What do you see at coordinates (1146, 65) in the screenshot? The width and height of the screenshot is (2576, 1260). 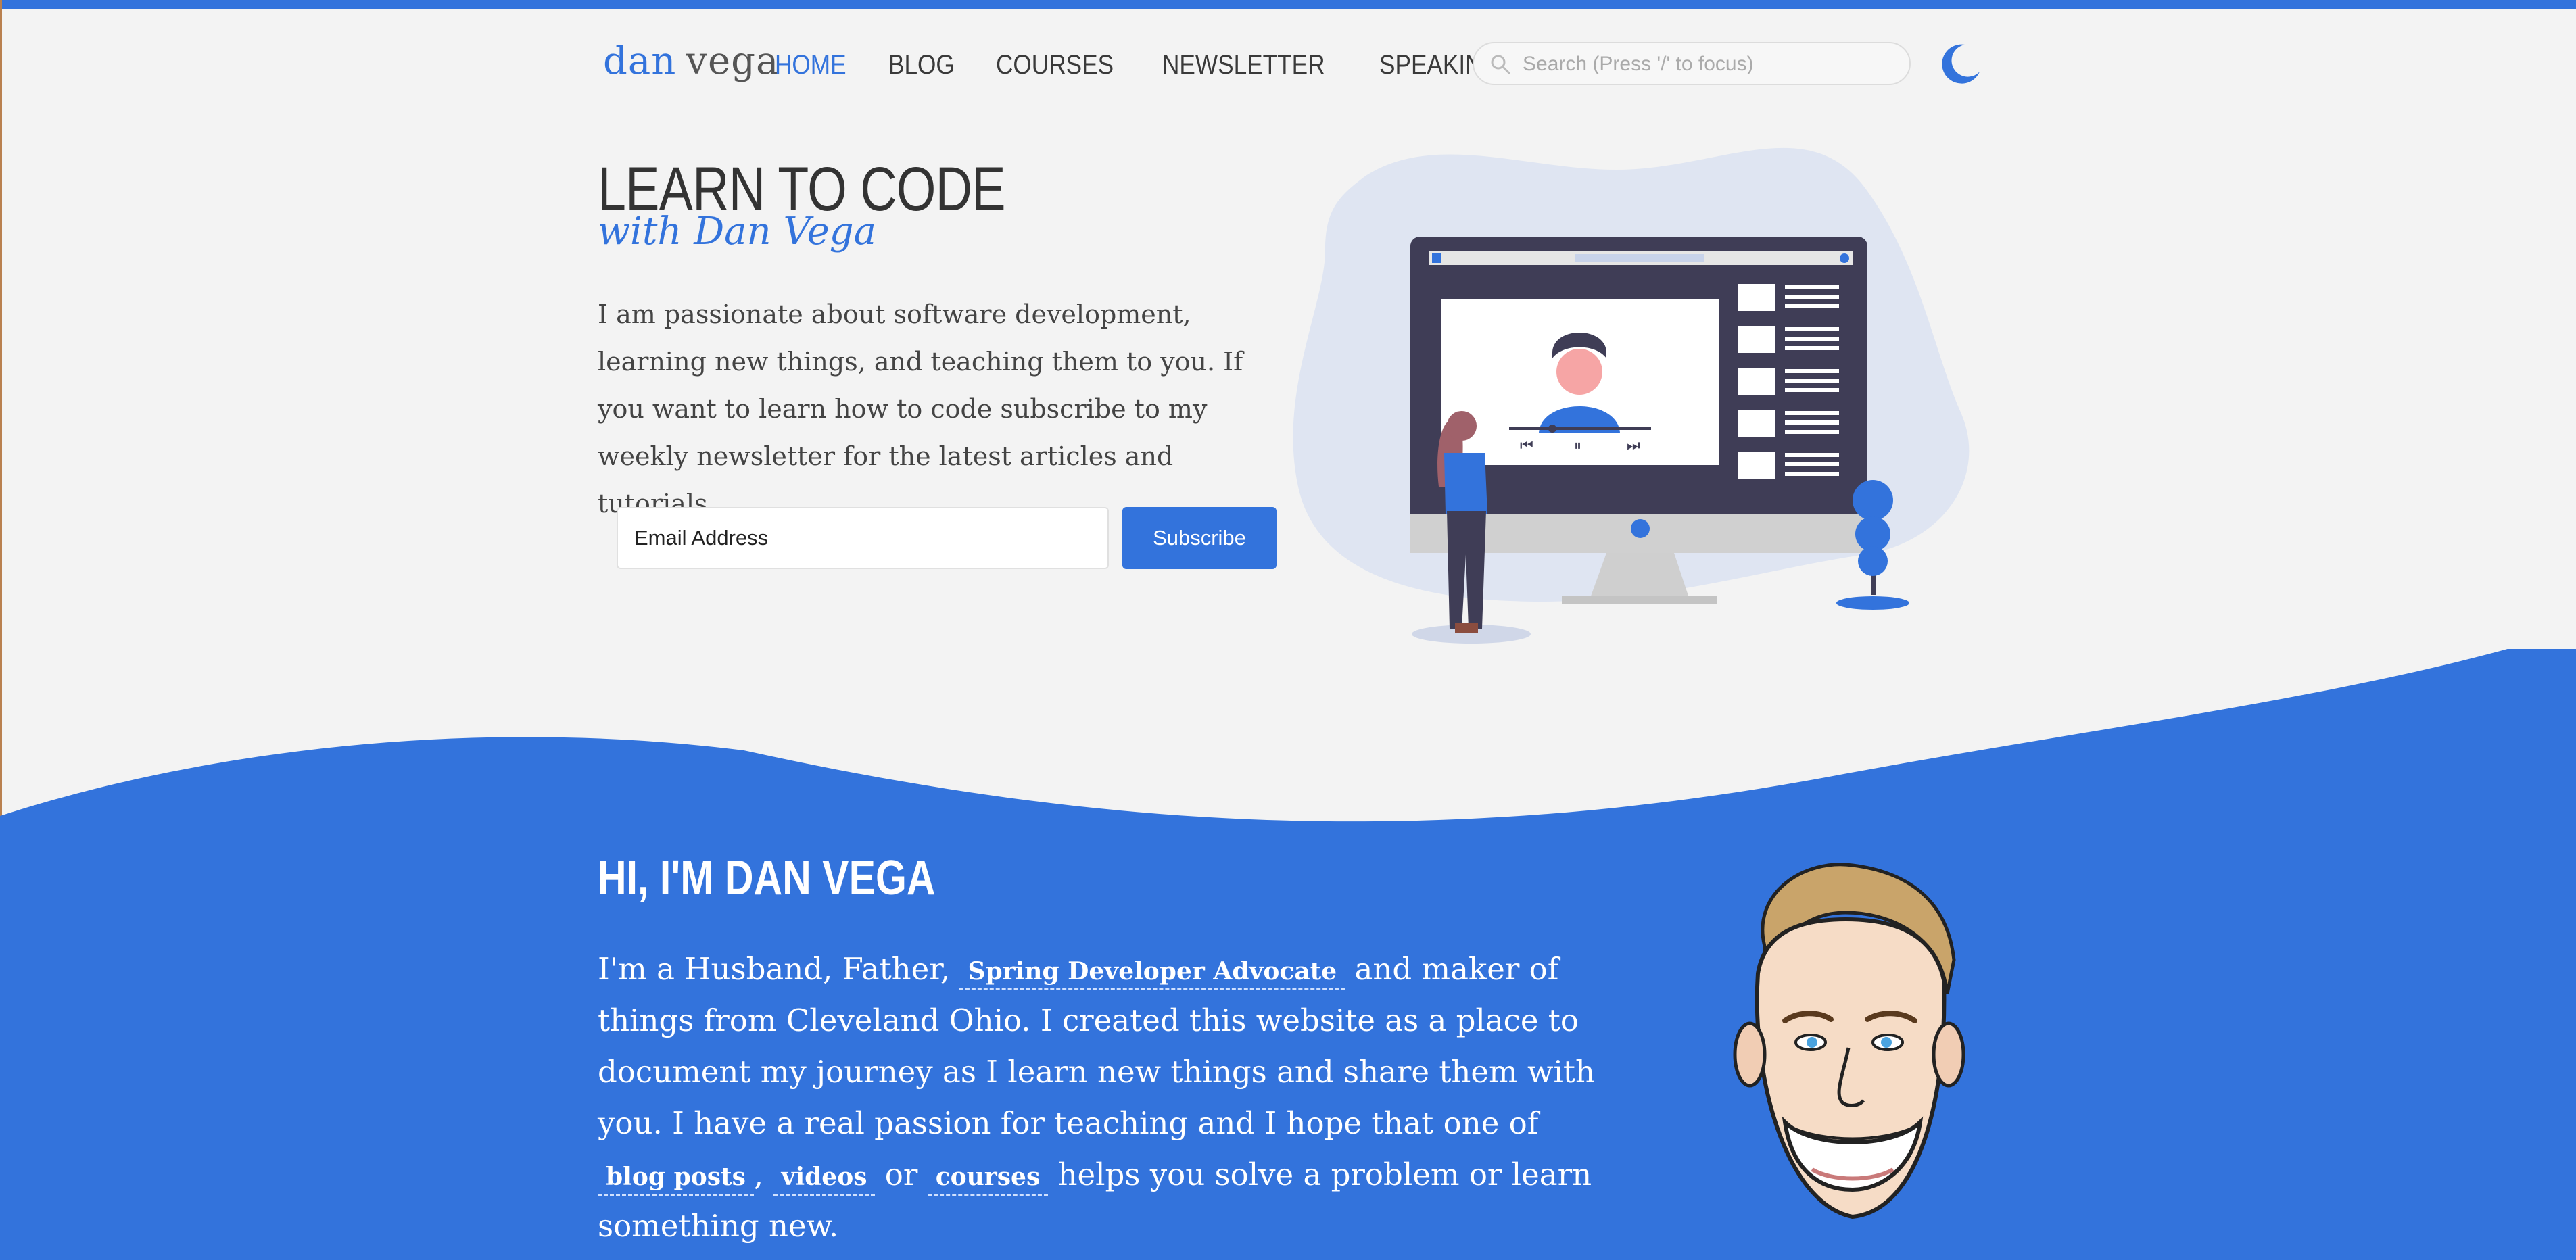 I see `main-nav: HOME BLOG COURSES NEWSLETTER SPEAKING` at bounding box center [1146, 65].